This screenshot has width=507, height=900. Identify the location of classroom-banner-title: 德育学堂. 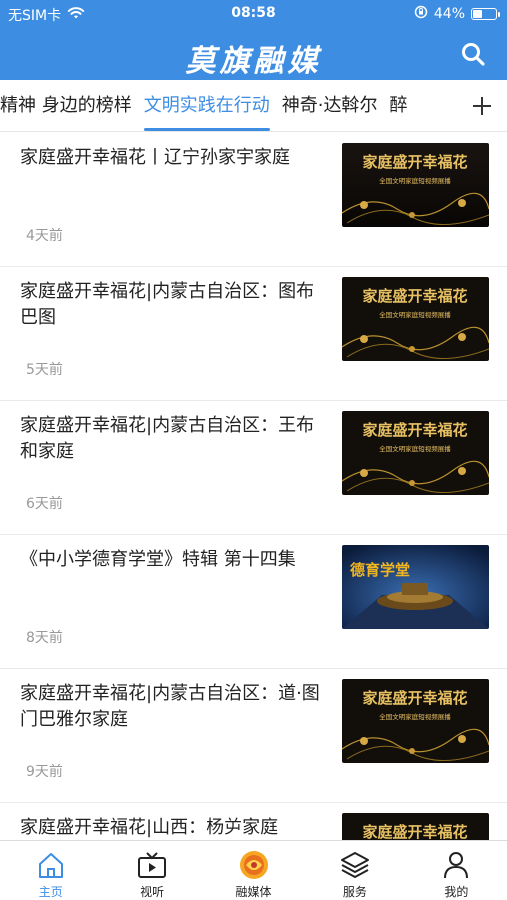
(380, 570).